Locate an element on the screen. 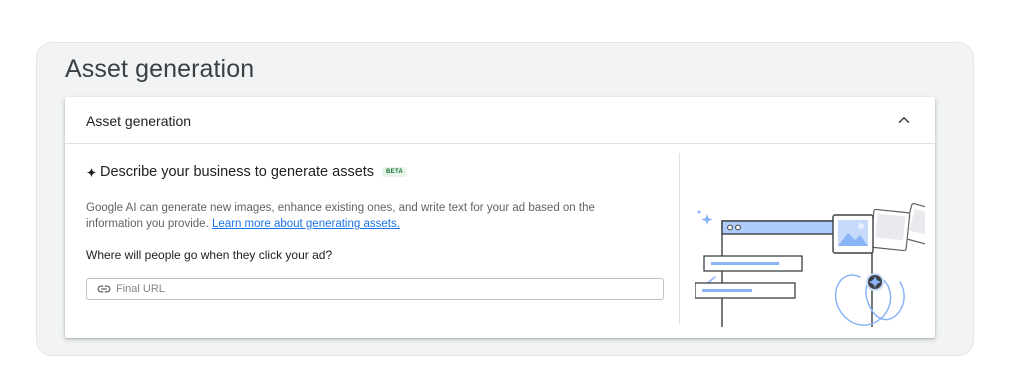 The image size is (1009, 379). chevron-up-icon is located at coordinates (904, 120).